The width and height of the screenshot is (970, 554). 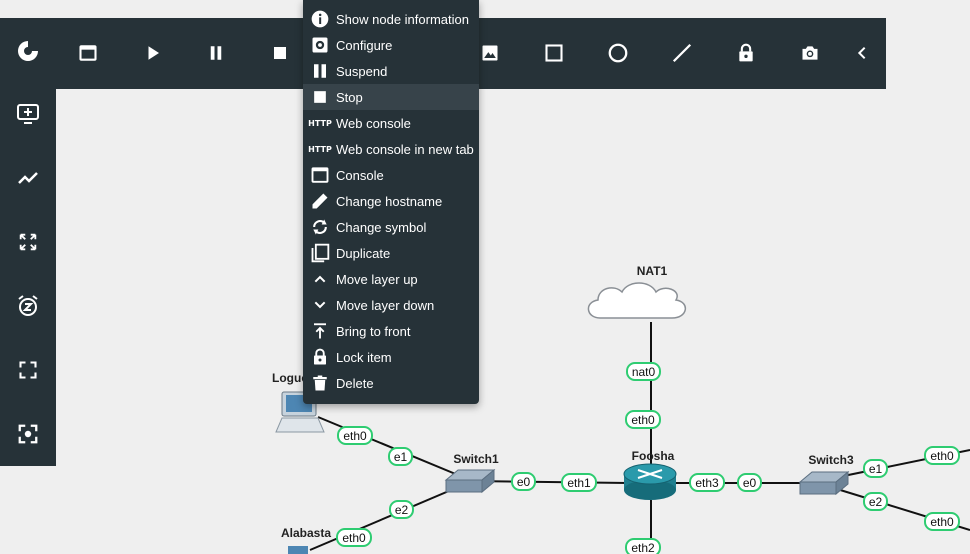 I want to click on port-label: e1, so click(x=875, y=468).